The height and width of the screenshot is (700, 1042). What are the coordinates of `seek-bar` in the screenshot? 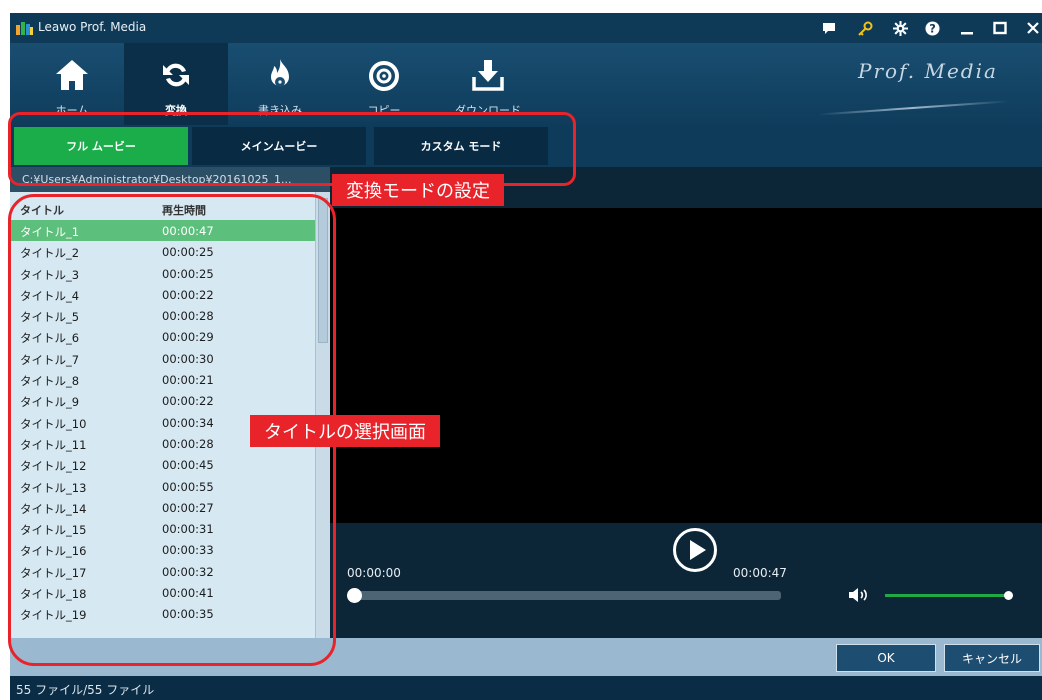 It's located at (568, 595).